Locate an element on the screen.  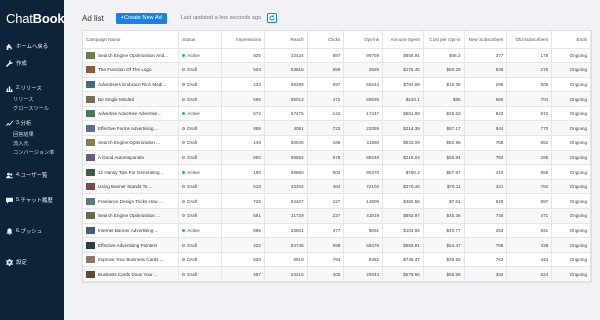
campaign-name-cell: Be Single Minded is located at coordinates (131, 99).